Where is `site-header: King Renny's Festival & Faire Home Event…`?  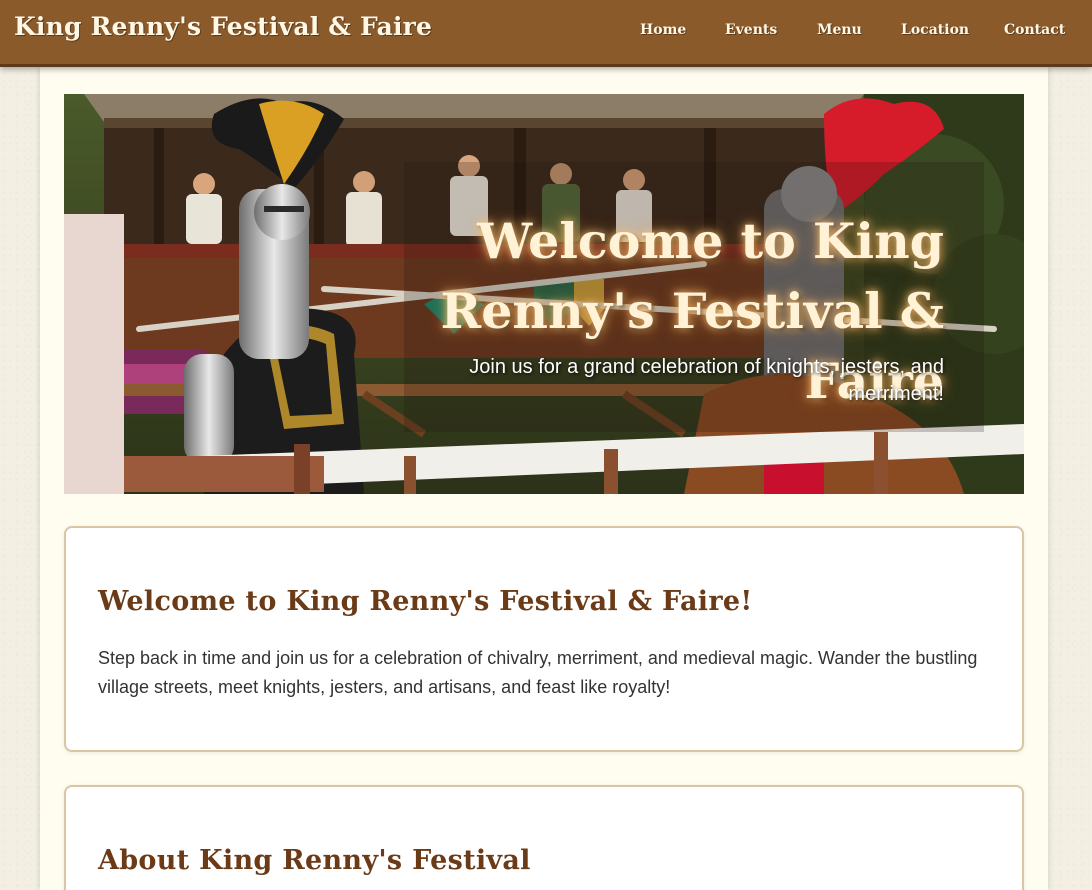
site-header: King Renny's Festival & Faire Home Event… is located at coordinates (546, 33).